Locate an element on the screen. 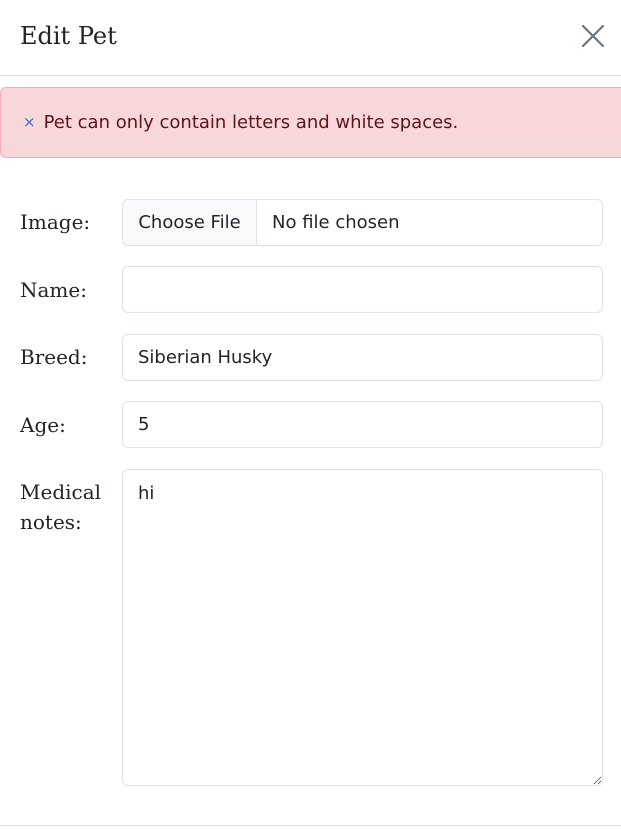  modal-title: Edit Pet is located at coordinates (68, 36).